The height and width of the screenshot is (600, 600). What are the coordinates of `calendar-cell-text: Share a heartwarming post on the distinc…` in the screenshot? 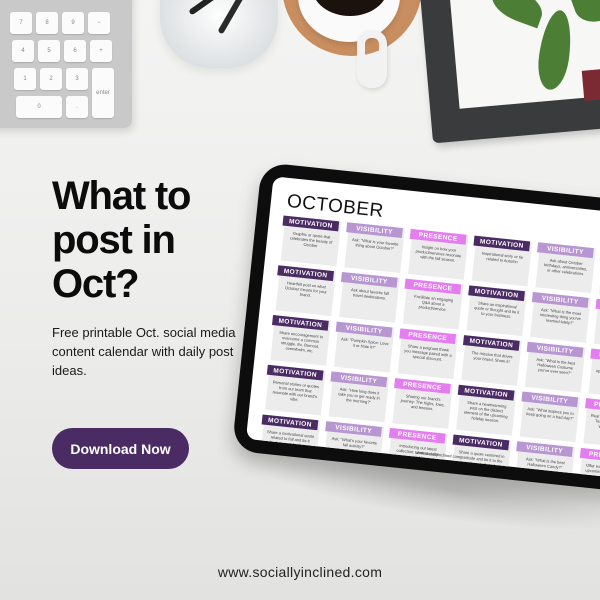 It's located at (485, 411).